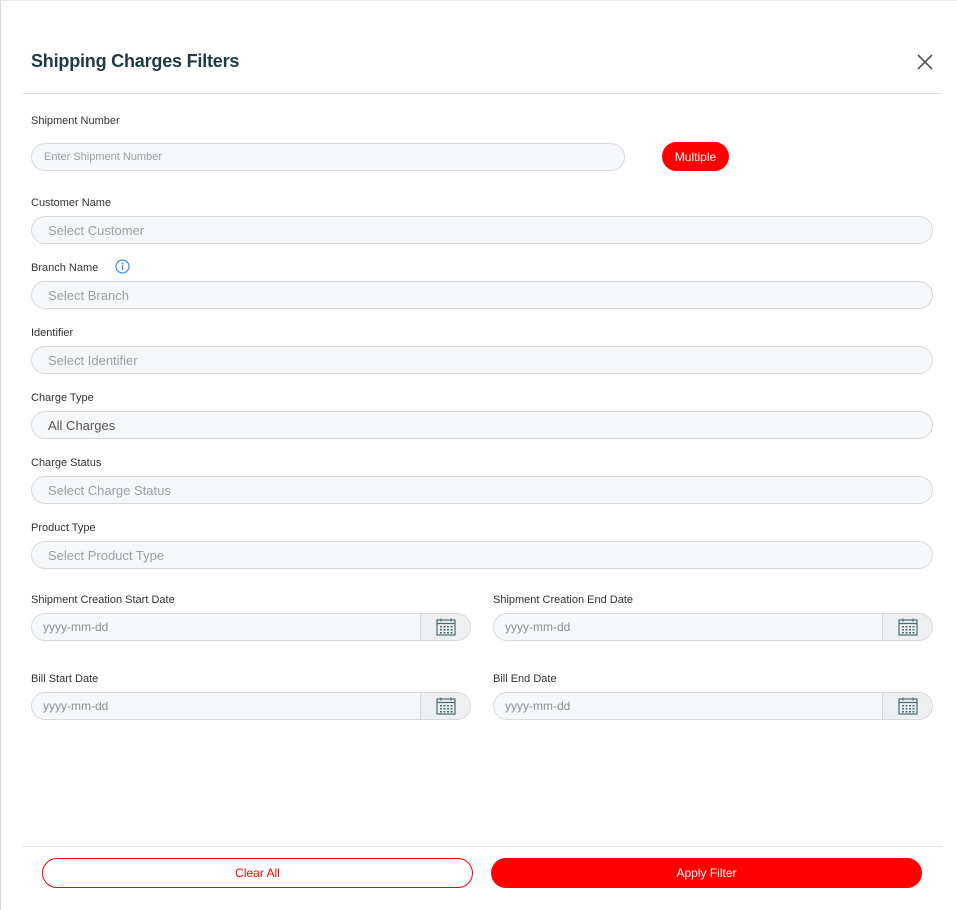 Image resolution: width=957 pixels, height=910 pixels. What do you see at coordinates (482, 846) in the screenshot?
I see `footer-divider` at bounding box center [482, 846].